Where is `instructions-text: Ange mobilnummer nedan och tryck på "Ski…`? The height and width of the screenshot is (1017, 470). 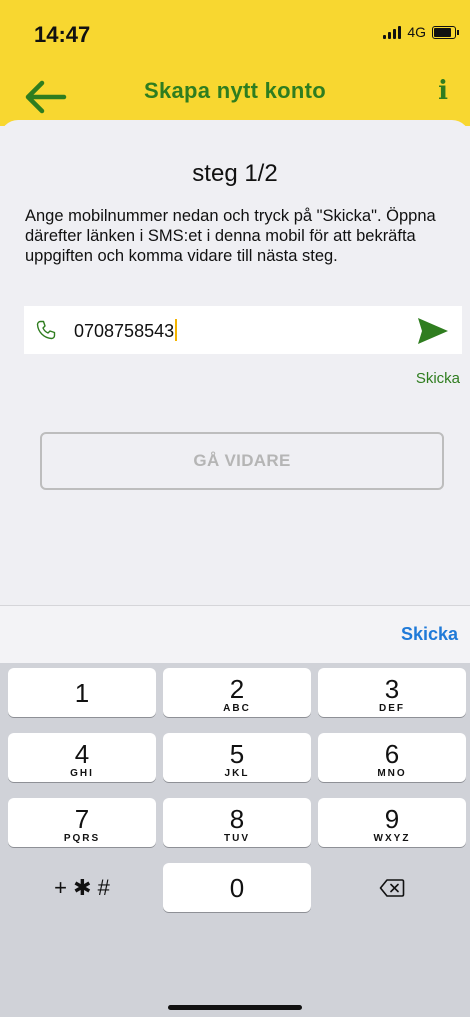
instructions-text: Ange mobilnummer nedan och tryck på "Ski… is located at coordinates (230, 236).